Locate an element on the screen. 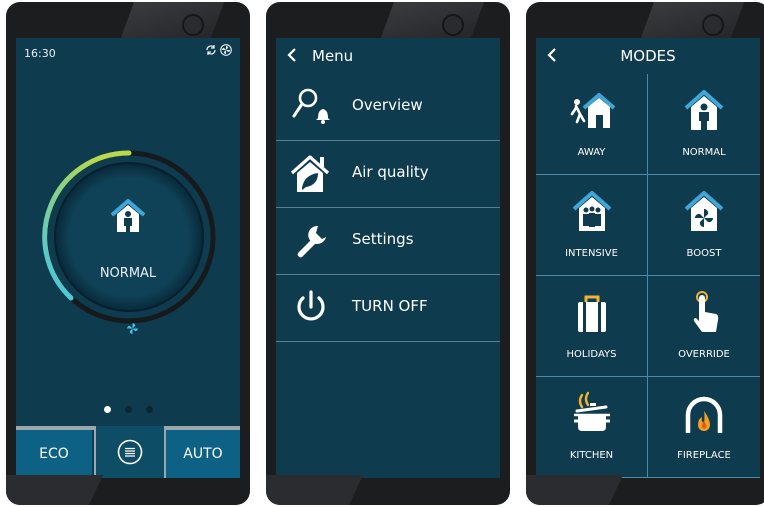 Image resolution: width=764 pixels, height=507 pixels. clock-time: 16:30 is located at coordinates (40, 53).